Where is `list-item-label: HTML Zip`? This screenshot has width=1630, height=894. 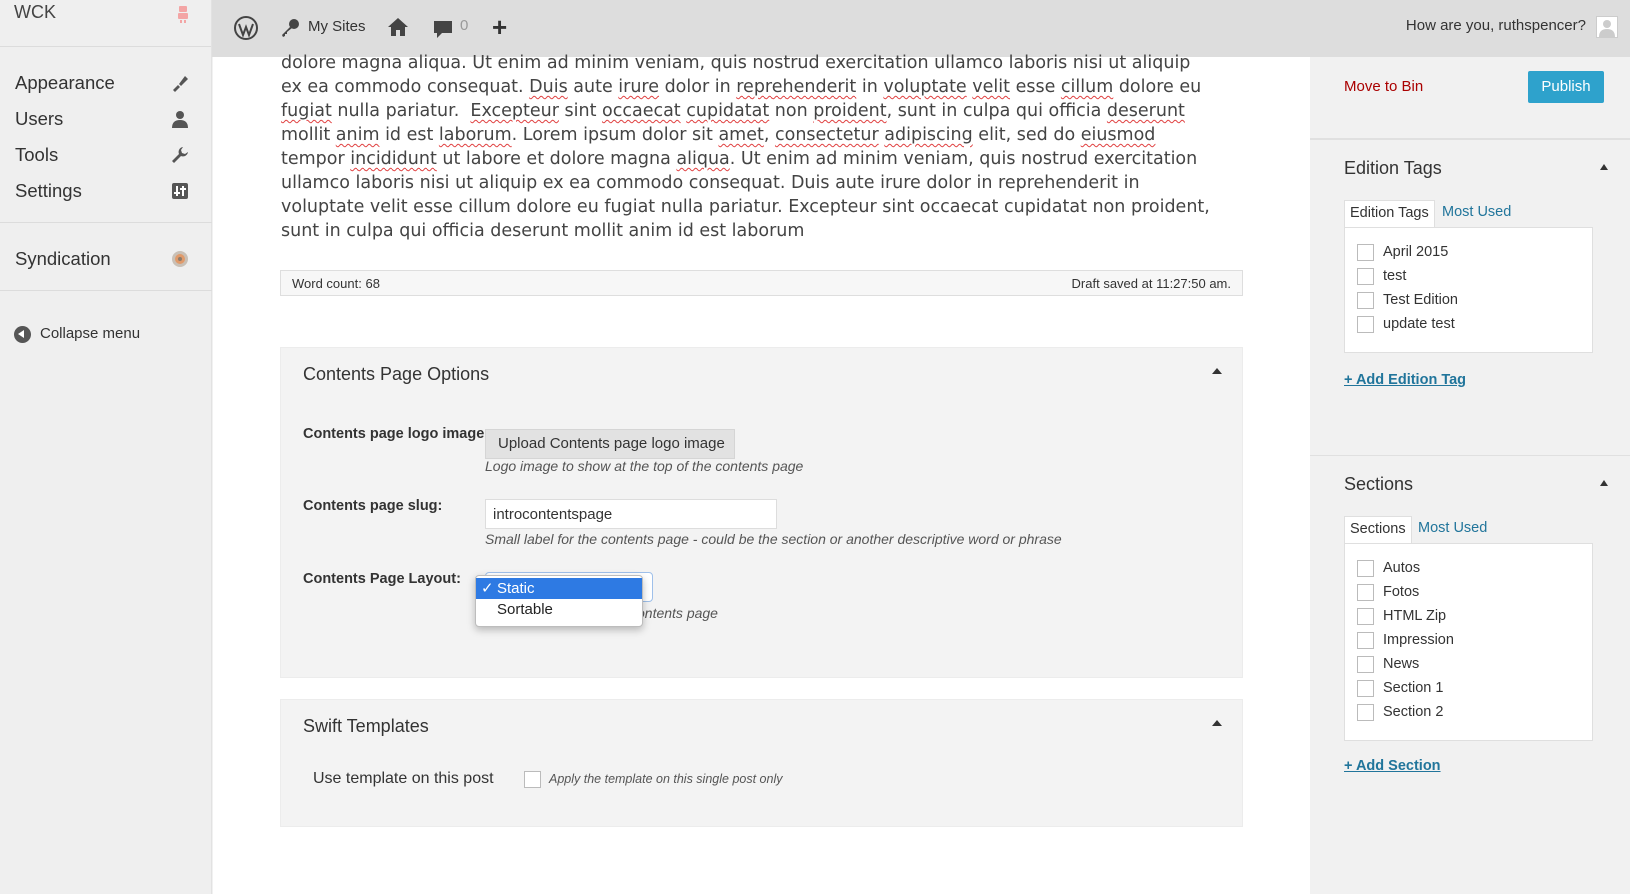 list-item-label: HTML Zip is located at coordinates (1415, 616).